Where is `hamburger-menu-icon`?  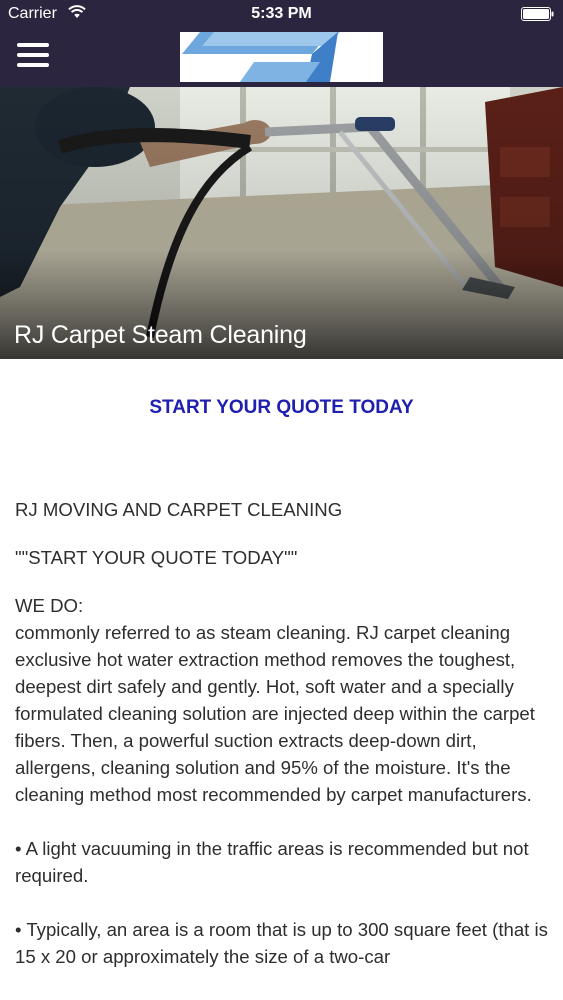
hamburger-menu-icon is located at coordinates (33, 56).